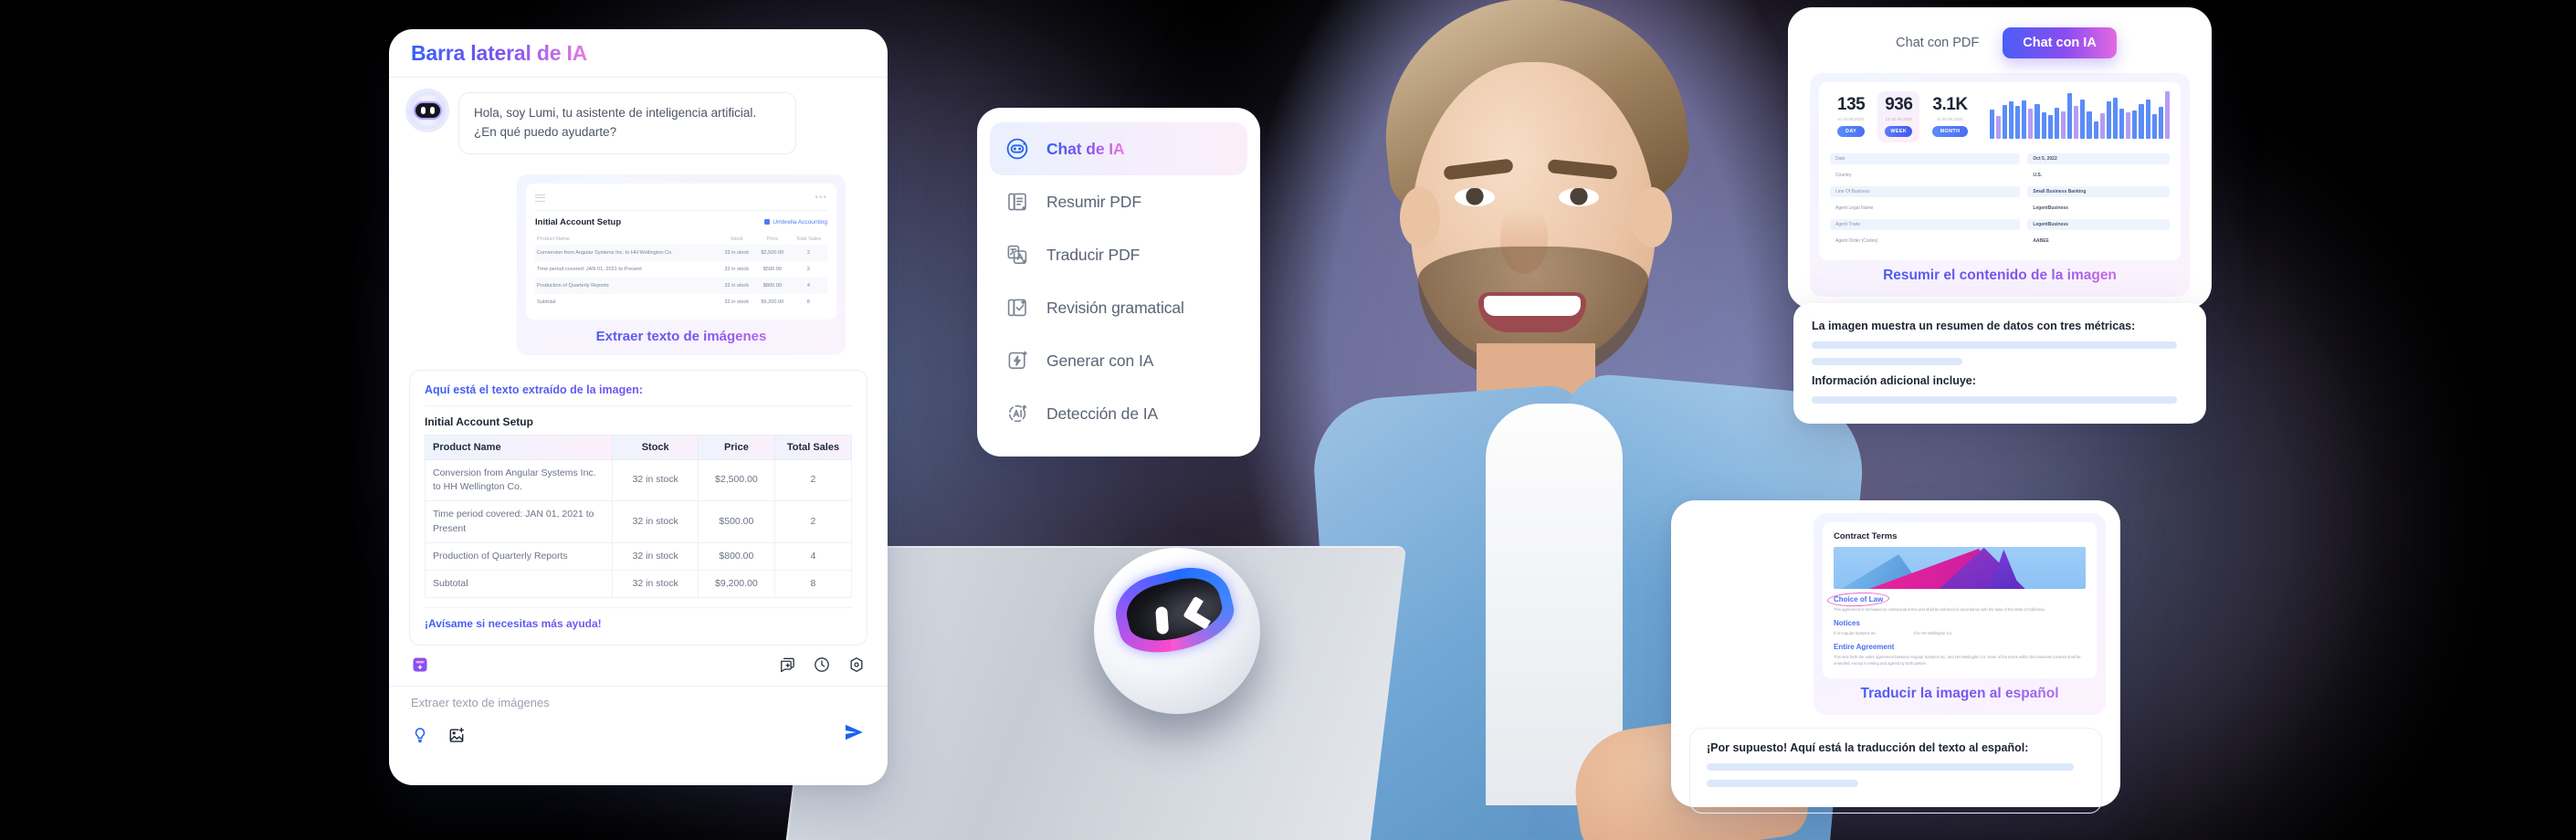  Describe the element at coordinates (772, 253) in the screenshot. I see `cell-price: $2,500.00` at that location.